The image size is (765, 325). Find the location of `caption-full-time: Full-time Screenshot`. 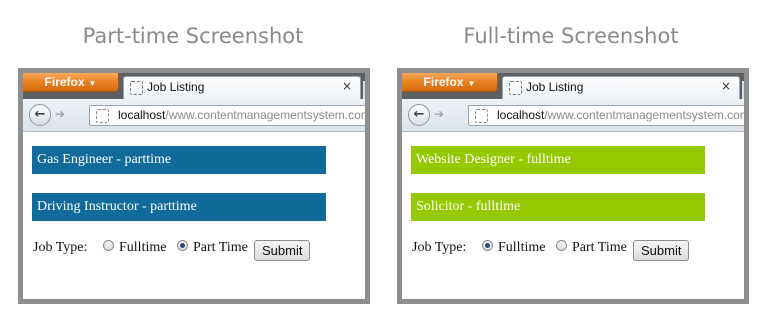

caption-full-time: Full-time Screenshot is located at coordinates (571, 36).